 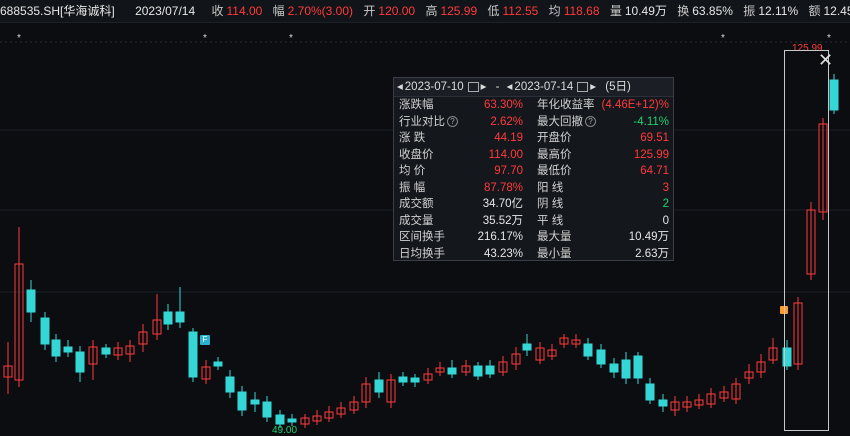 What do you see at coordinates (533, 155) in the screenshot?
I see `stats-row: 收盘价 114.00 最高价 125.99` at bounding box center [533, 155].